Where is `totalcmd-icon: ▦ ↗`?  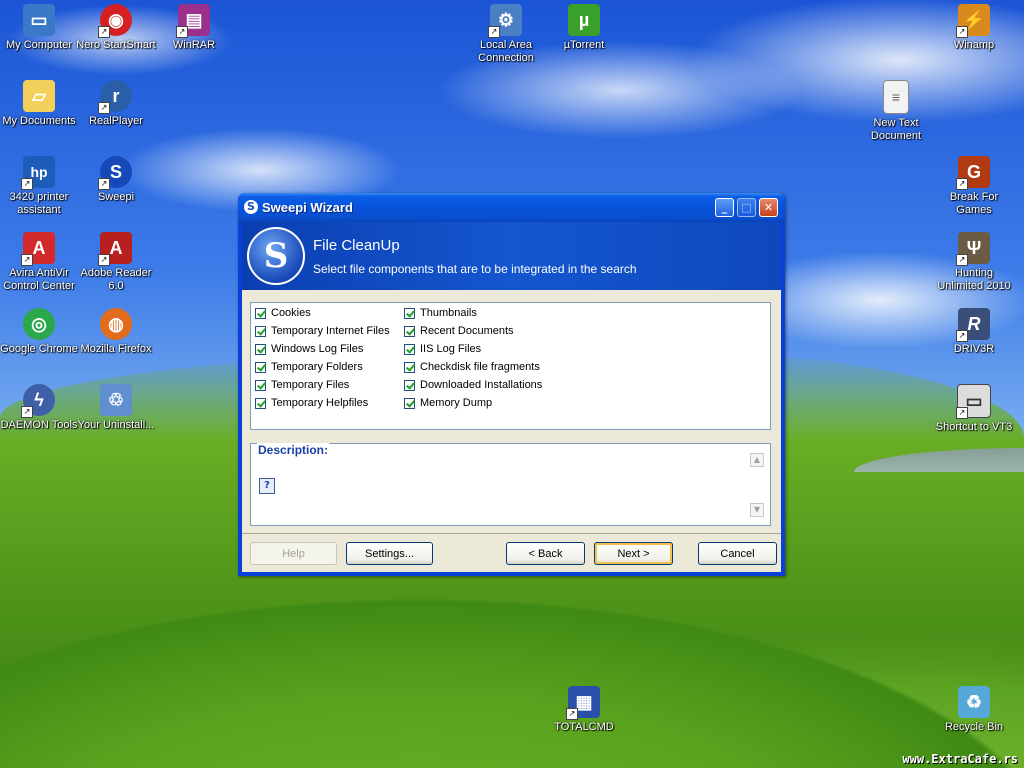 totalcmd-icon: ▦ ↗ is located at coordinates (583, 703).